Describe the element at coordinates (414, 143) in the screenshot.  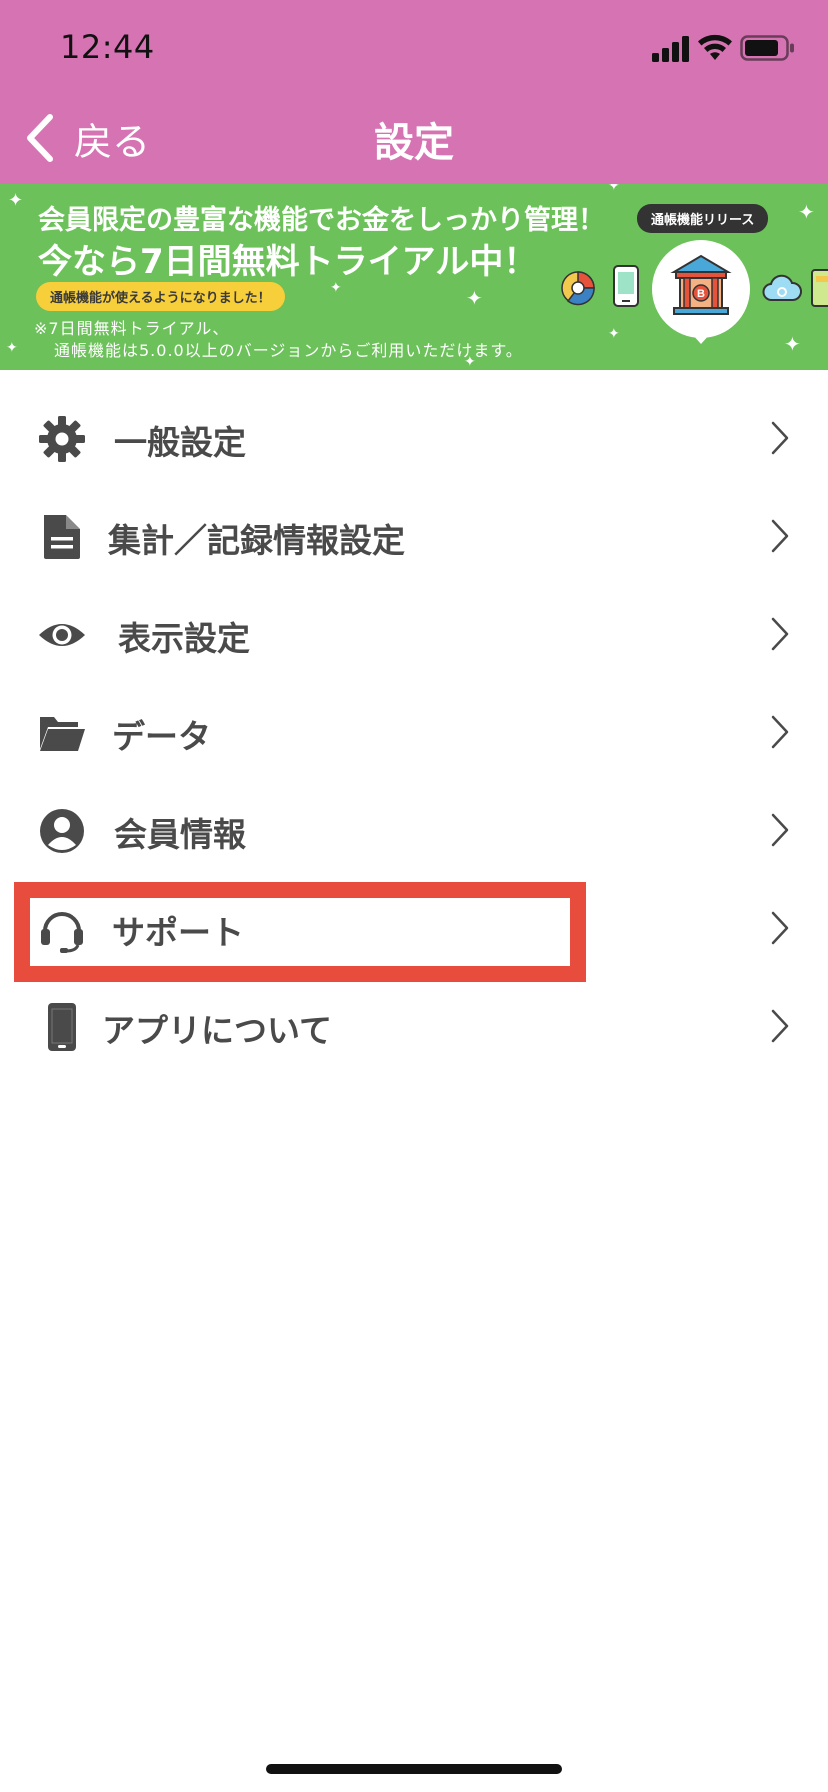
I see `page-title: 設定` at that location.